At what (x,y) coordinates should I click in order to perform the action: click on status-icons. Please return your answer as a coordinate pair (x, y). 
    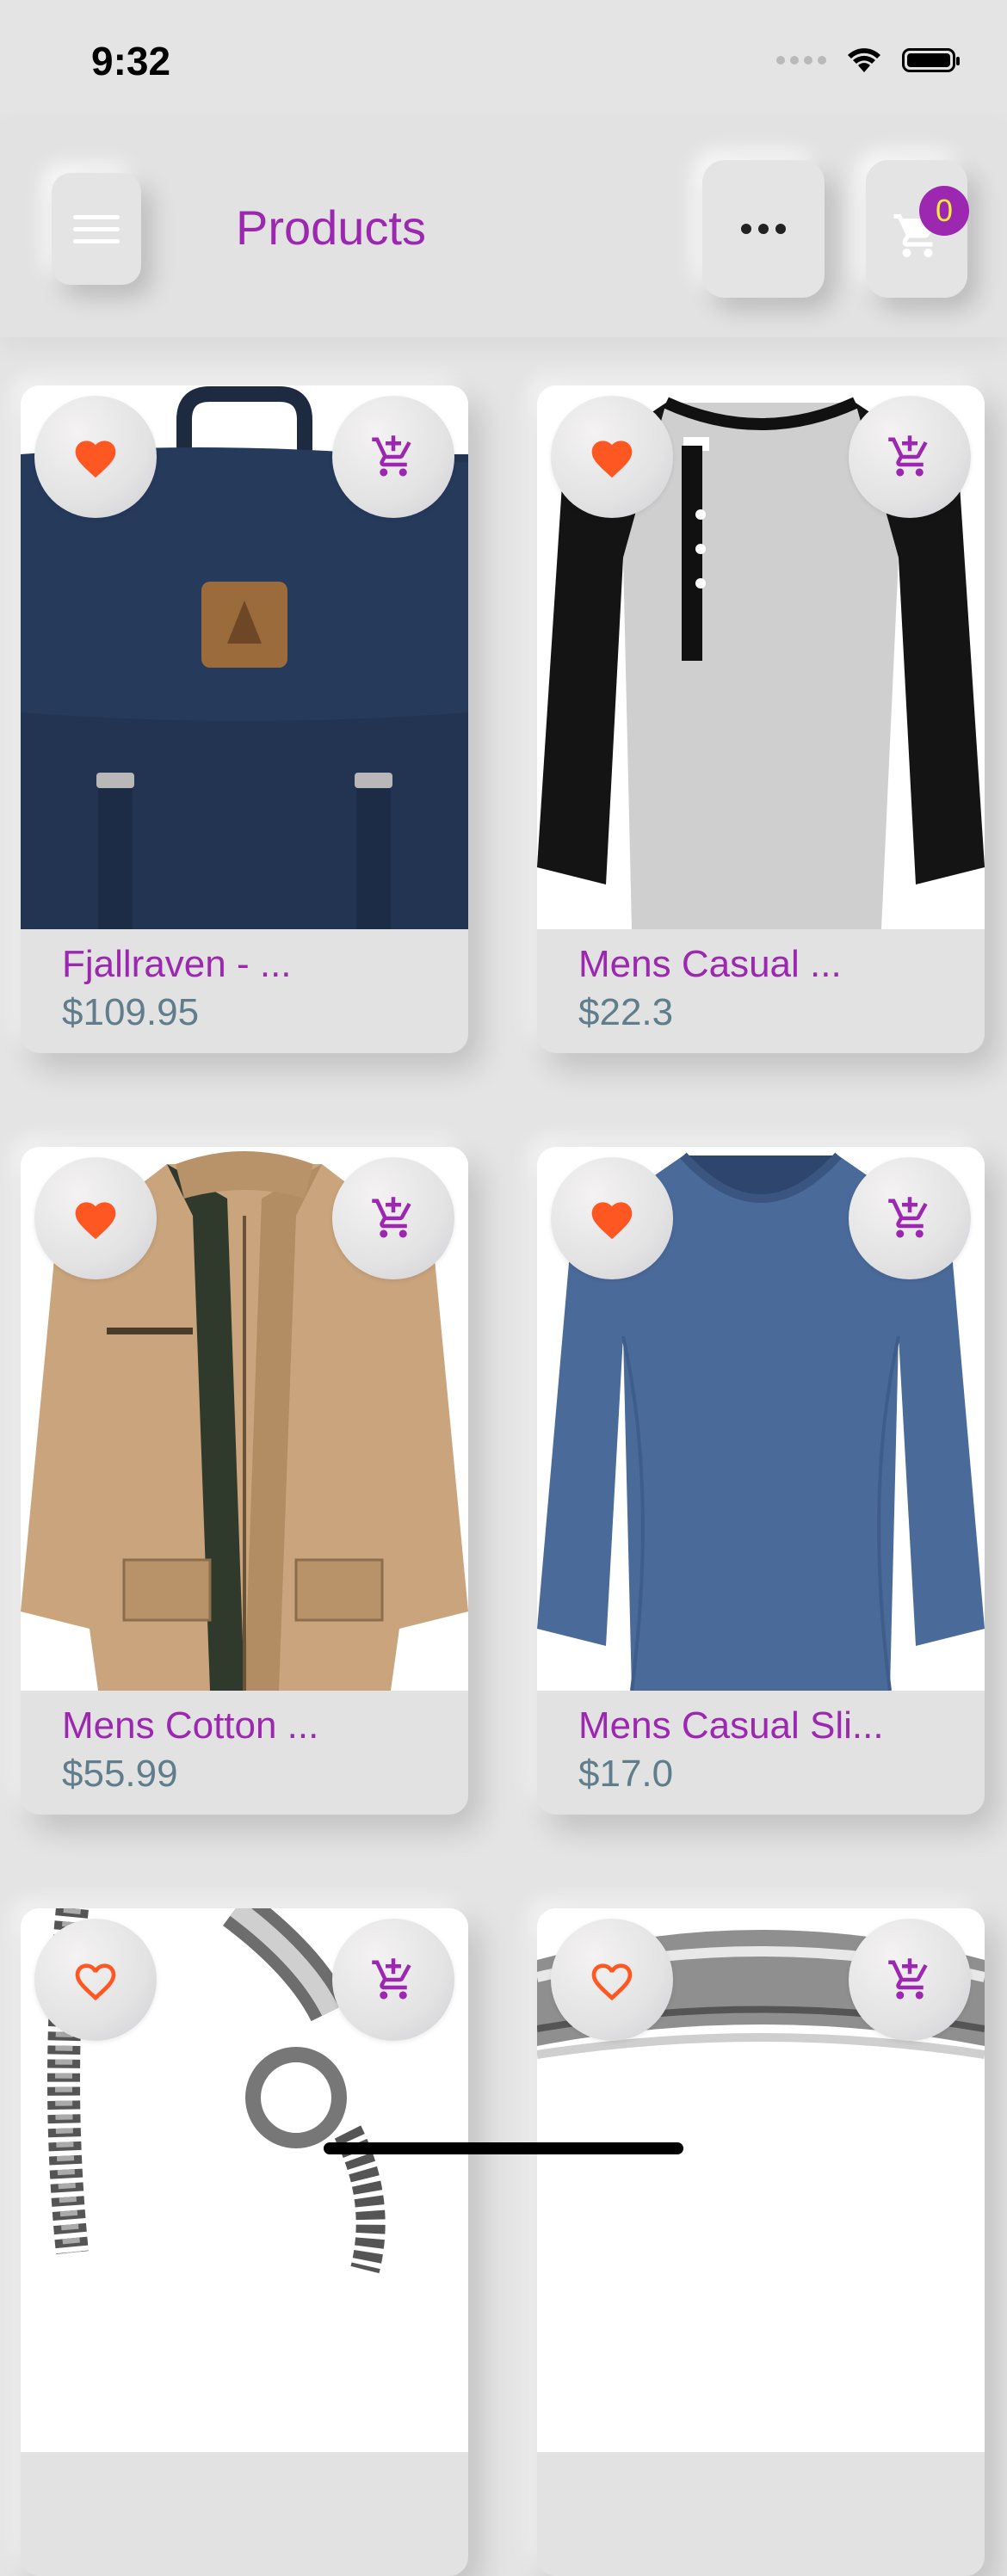
    Looking at the image, I should click on (868, 60).